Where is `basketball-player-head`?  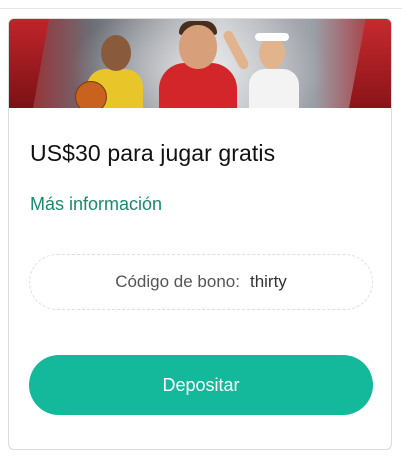
basketball-player-head is located at coordinates (116, 53).